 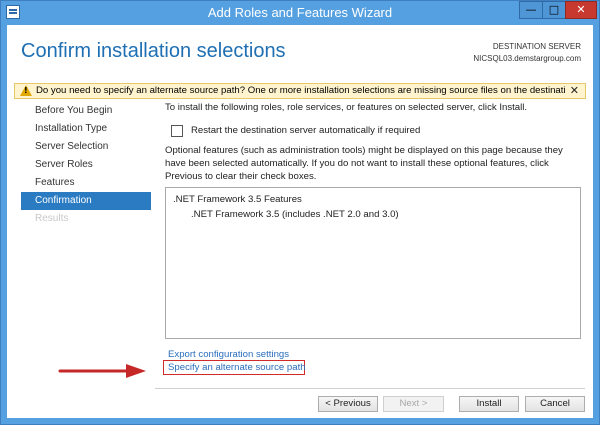 I want to click on footer-divider, so click(x=370, y=388).